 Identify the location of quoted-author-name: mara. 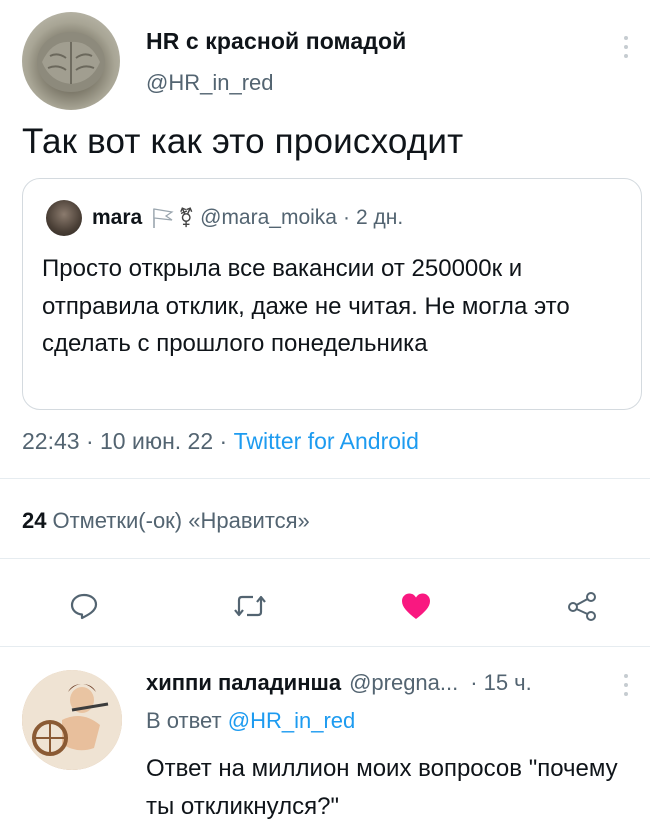
(117, 217).